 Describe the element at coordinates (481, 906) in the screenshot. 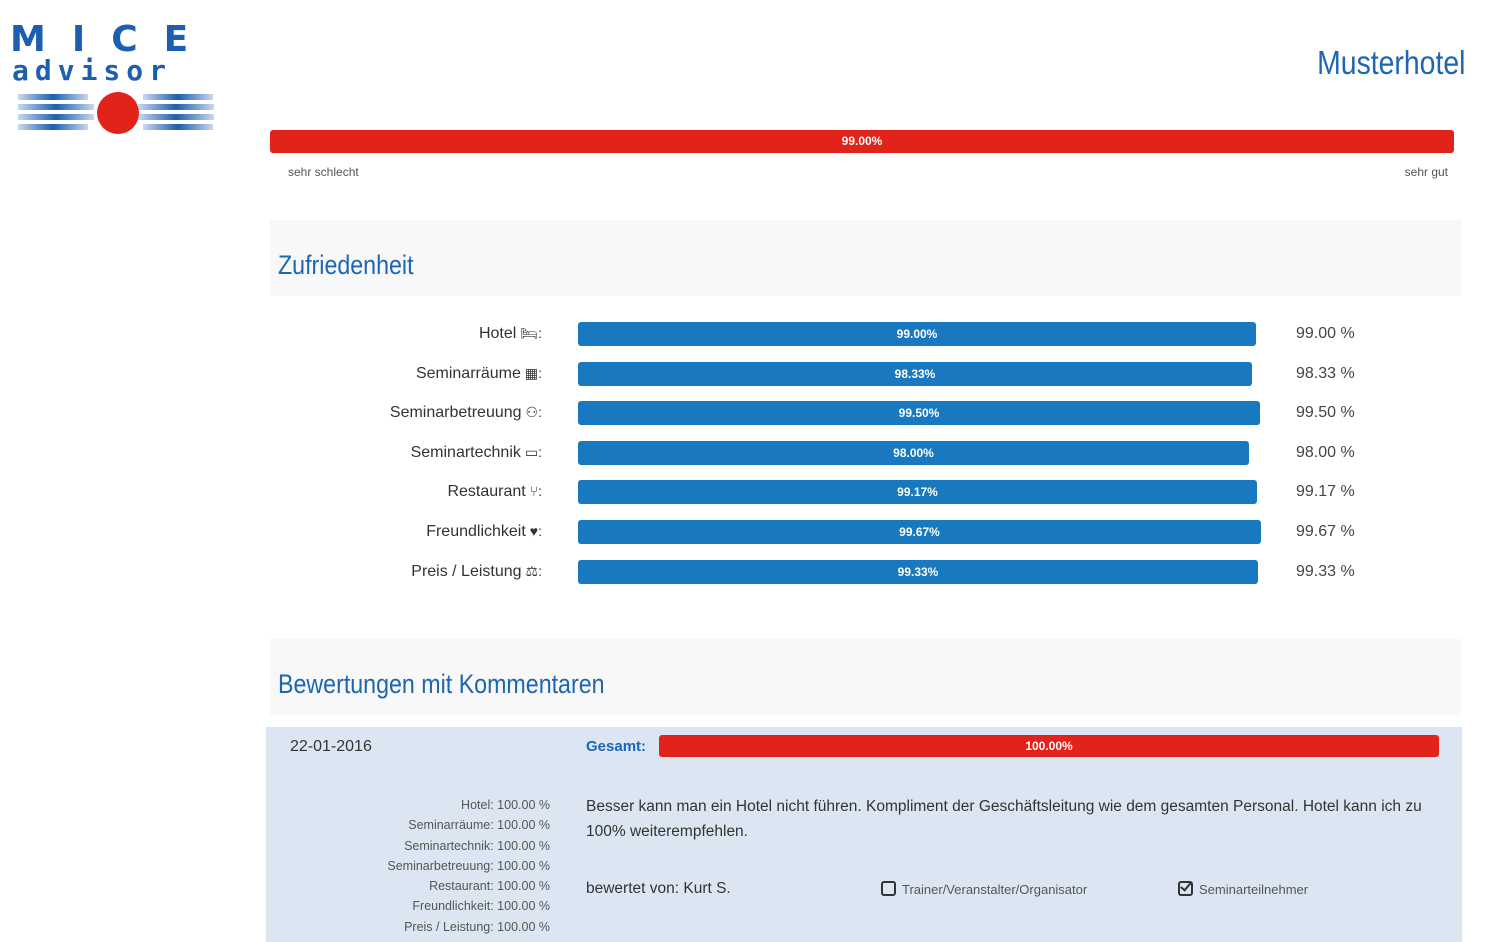

I see `review-score-freundlichkeit: Freundlichkeit: 100.00 %` at that location.